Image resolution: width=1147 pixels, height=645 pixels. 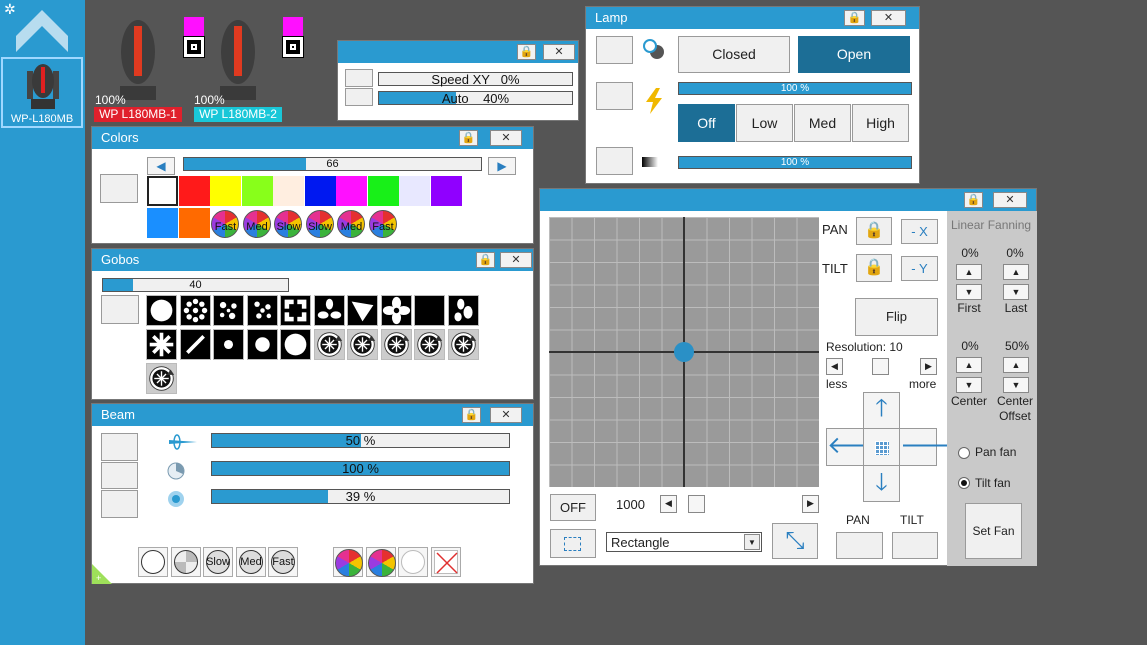 I want to click on center-up-button: ▲, so click(x=969, y=365).